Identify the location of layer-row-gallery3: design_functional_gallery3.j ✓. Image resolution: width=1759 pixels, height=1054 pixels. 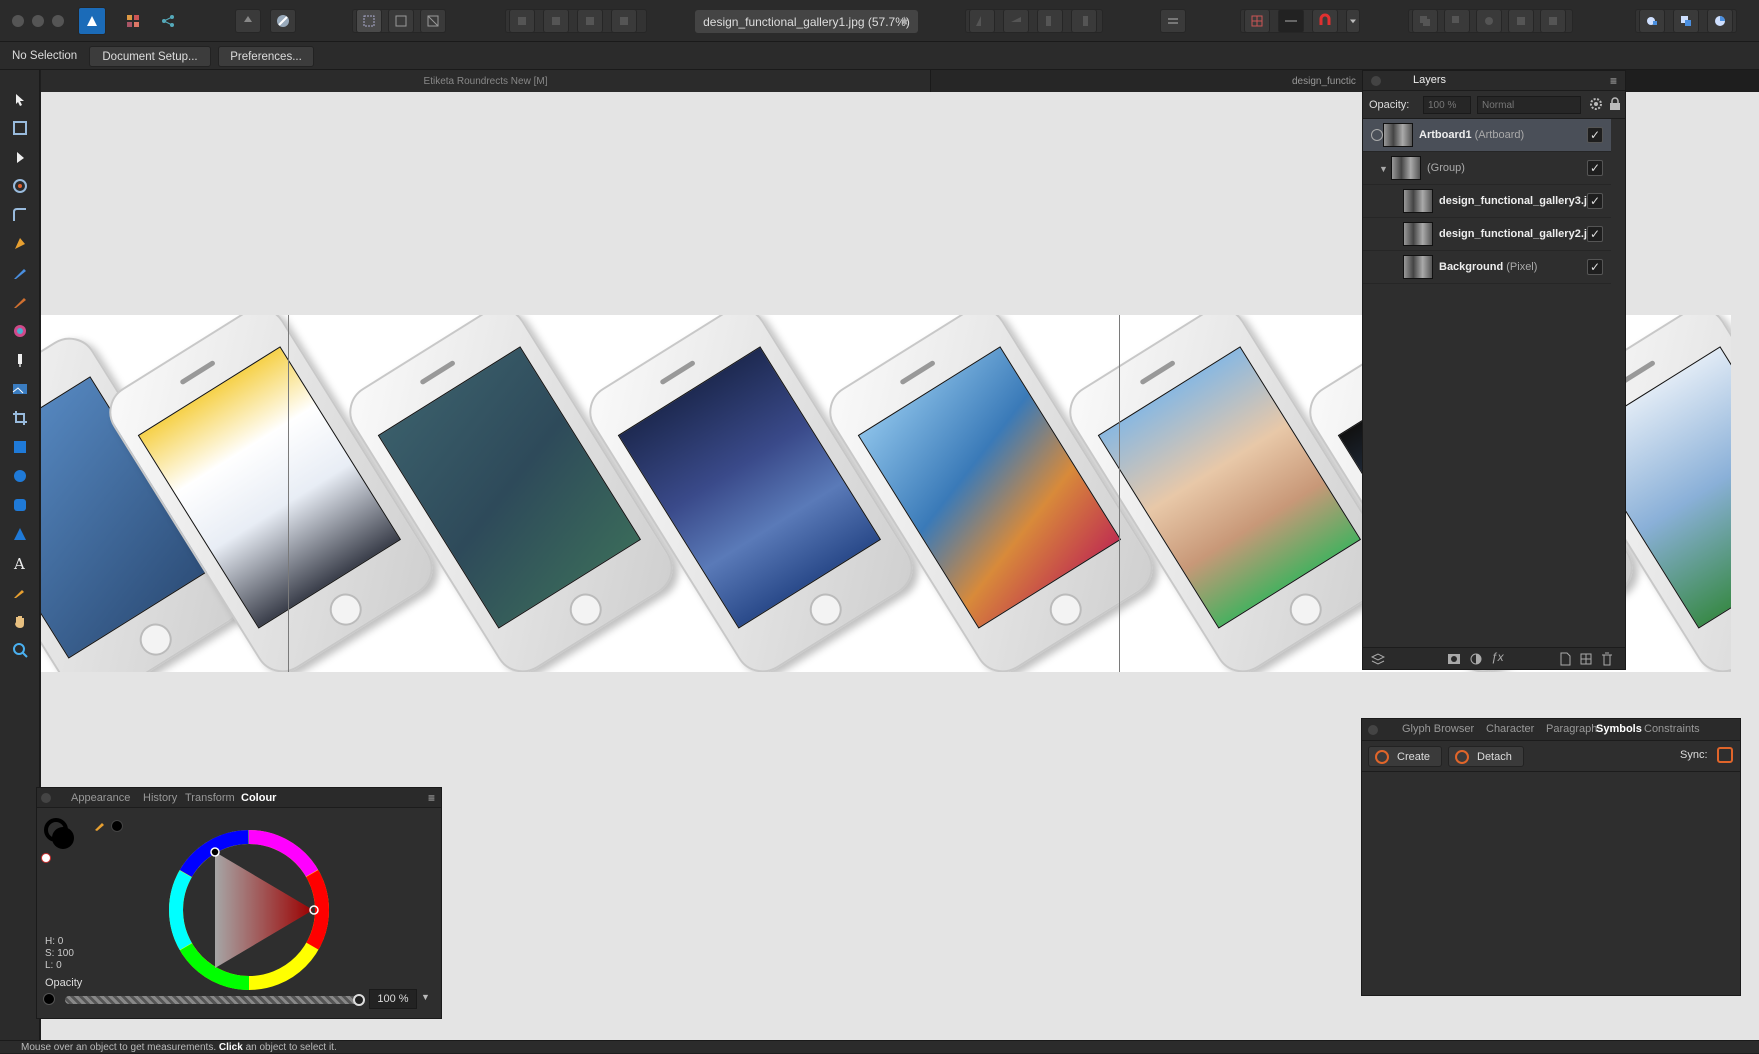
(1487, 201).